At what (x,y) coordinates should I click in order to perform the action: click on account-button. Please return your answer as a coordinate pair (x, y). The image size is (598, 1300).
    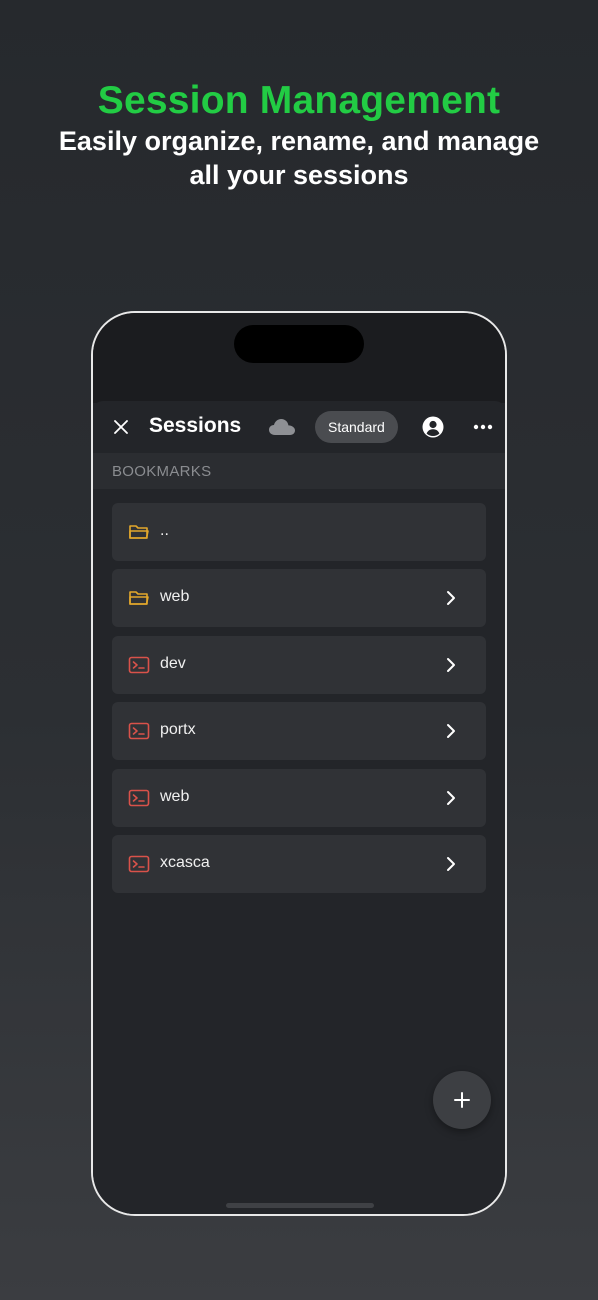
    Looking at the image, I should click on (433, 427).